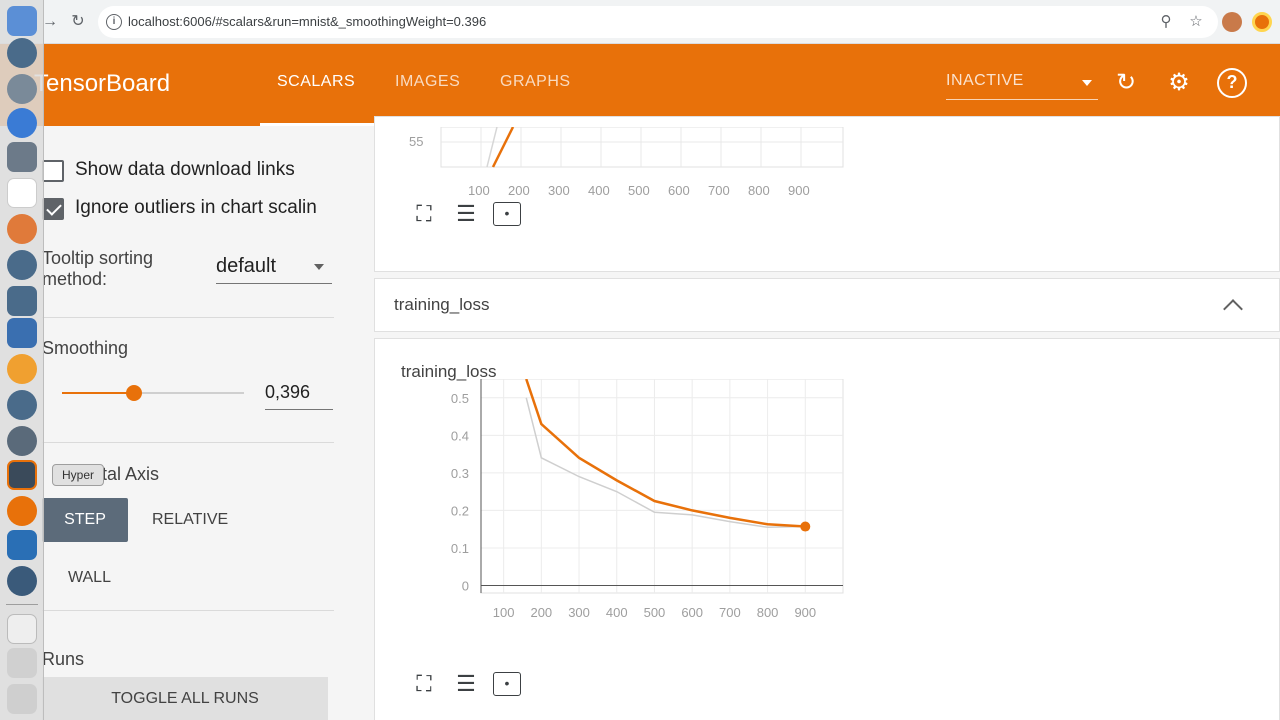 Image resolution: width=1280 pixels, height=720 pixels. What do you see at coordinates (1179, 83) in the screenshot?
I see `settings-gear-icon: ⚙` at bounding box center [1179, 83].